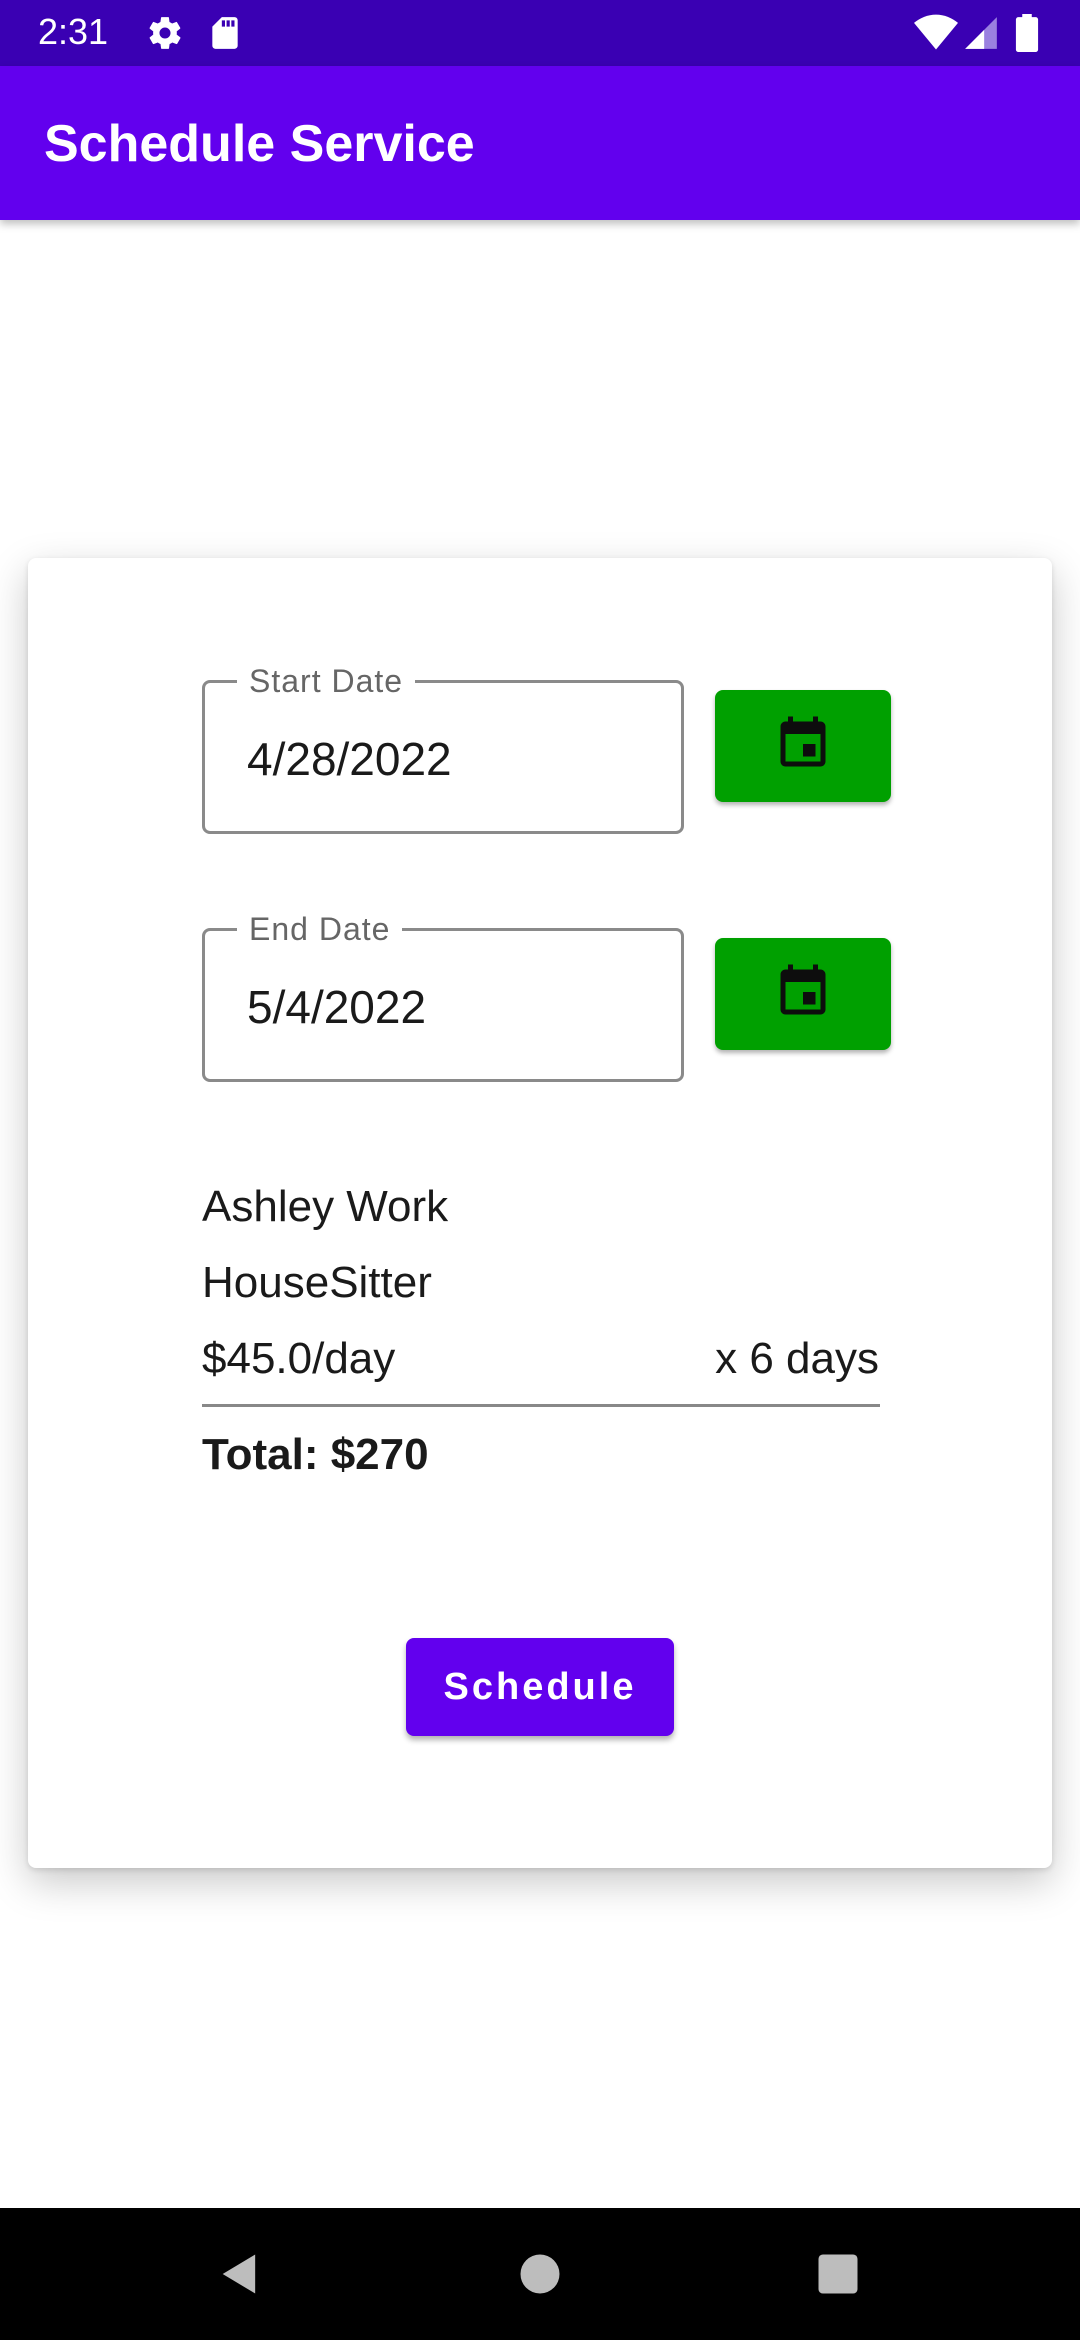  I want to click on schedule-button: Schedule, so click(540, 1687).